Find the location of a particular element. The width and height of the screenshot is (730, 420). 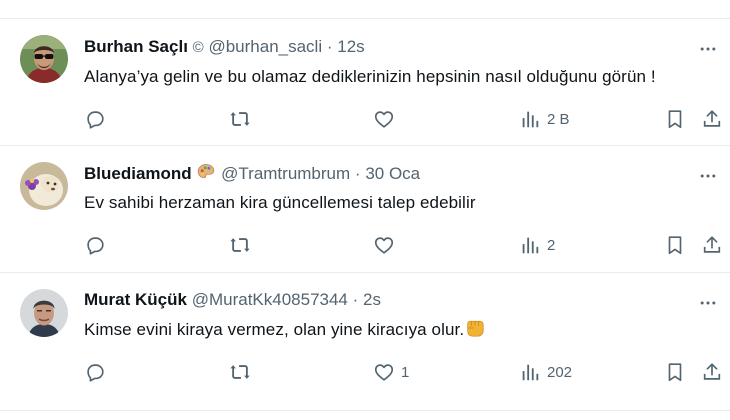

action-bar: 1 202 is located at coordinates (365, 372).